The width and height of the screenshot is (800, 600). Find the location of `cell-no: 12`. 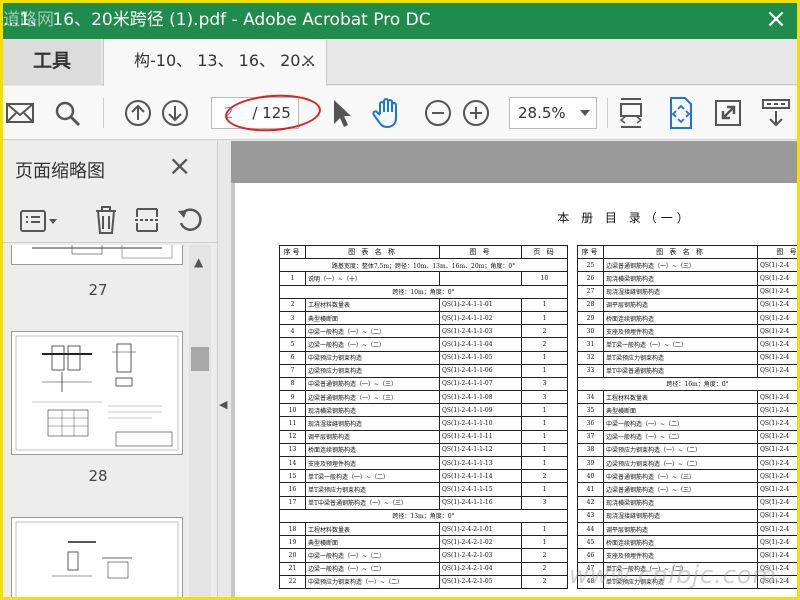

cell-no: 12 is located at coordinates (292, 436).